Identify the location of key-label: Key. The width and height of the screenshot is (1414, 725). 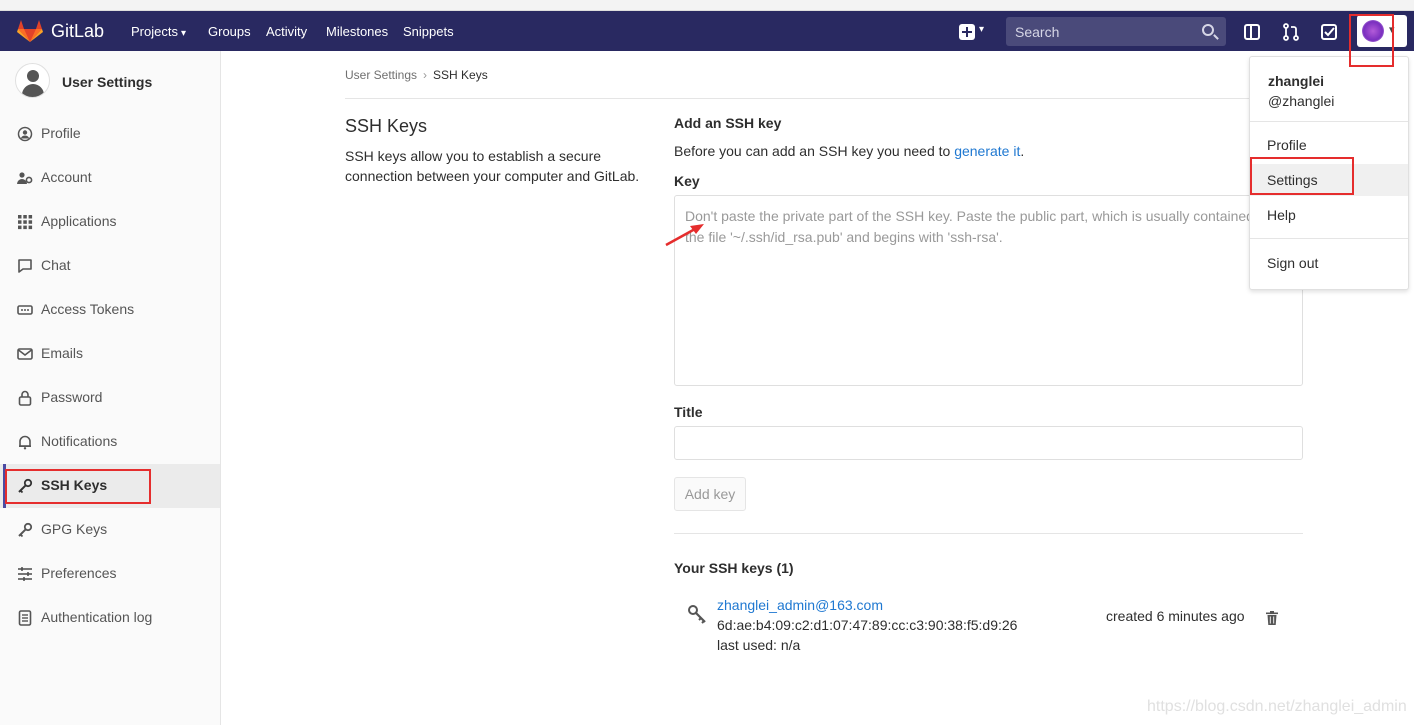
(687, 181).